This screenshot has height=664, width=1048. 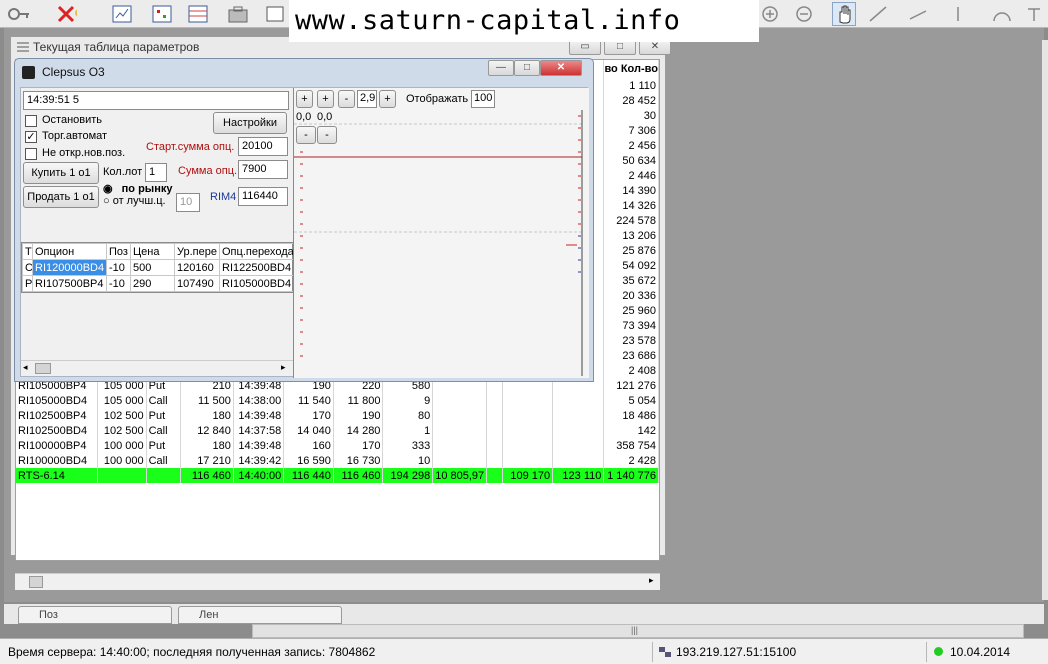 I want to click on table-cell: 12 840, so click(x=207, y=430).